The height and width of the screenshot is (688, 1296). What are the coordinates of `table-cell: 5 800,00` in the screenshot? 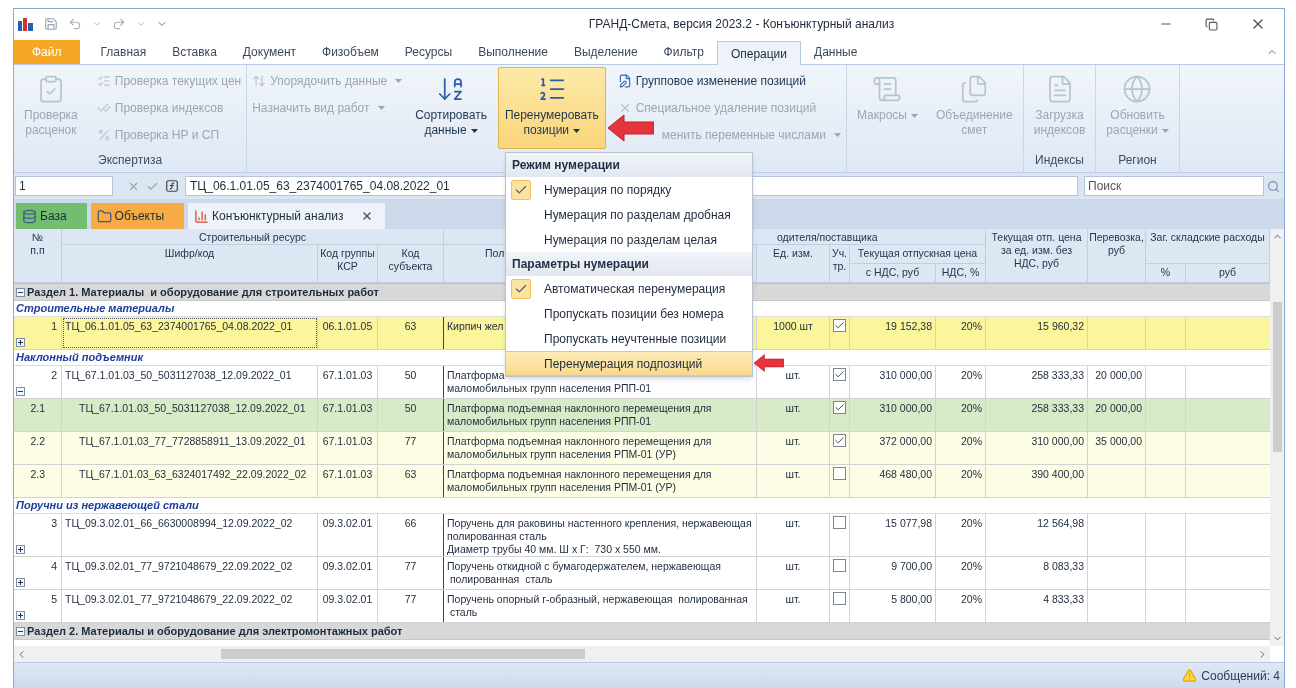 It's located at (893, 606).